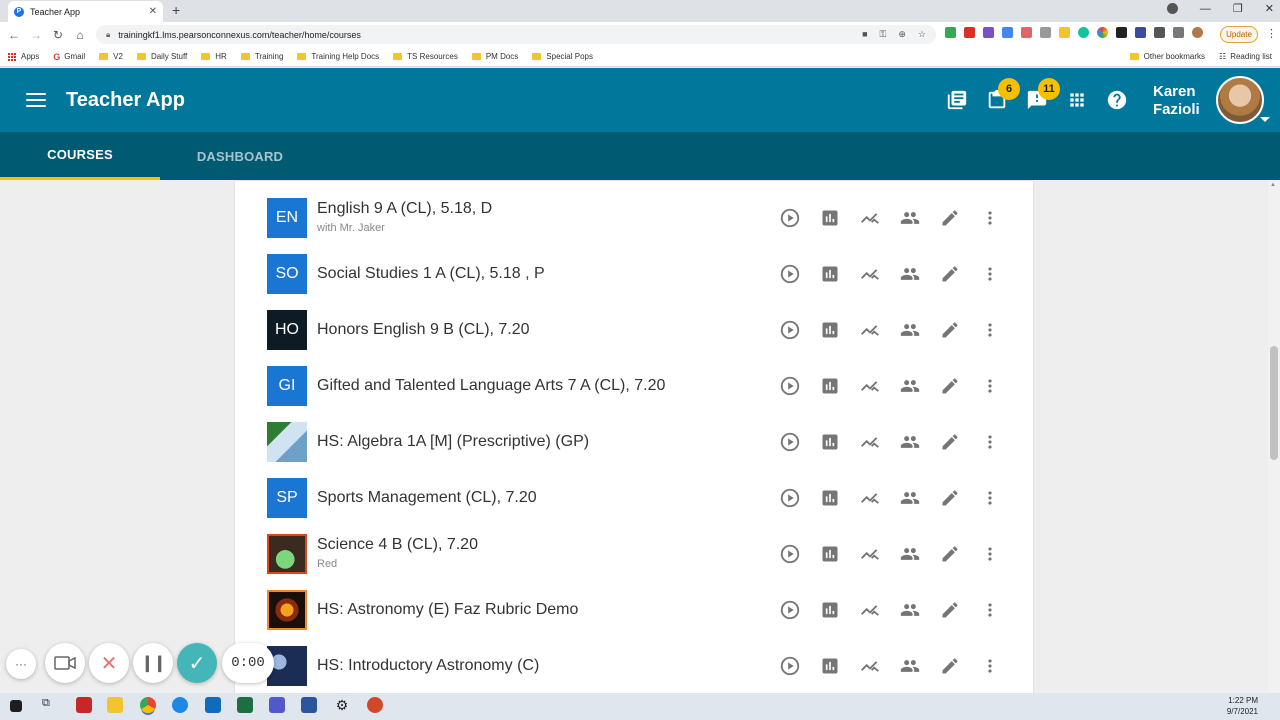 Image resolution: width=1280 pixels, height=720 pixels. Describe the element at coordinates (338, 56) in the screenshot. I see `bookmark-folder: Training Help Docs` at that location.